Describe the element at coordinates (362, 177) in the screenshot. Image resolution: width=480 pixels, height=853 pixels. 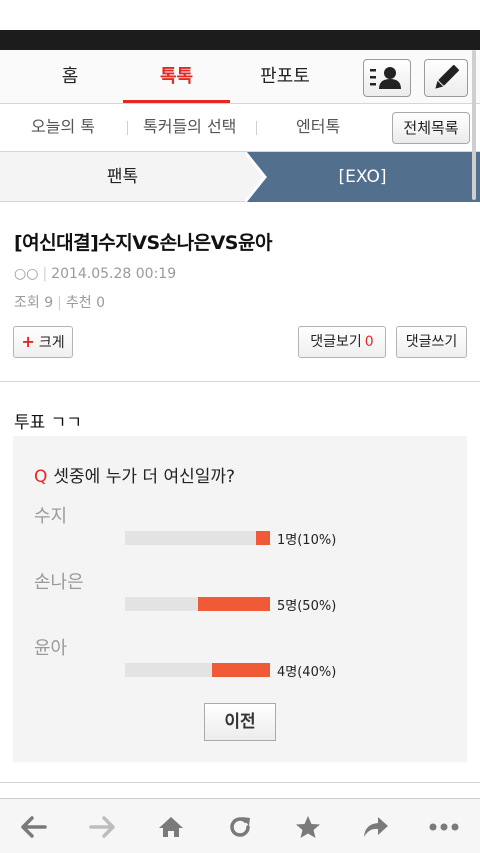
I see `breadcrumb-exo: [EXO]` at that location.